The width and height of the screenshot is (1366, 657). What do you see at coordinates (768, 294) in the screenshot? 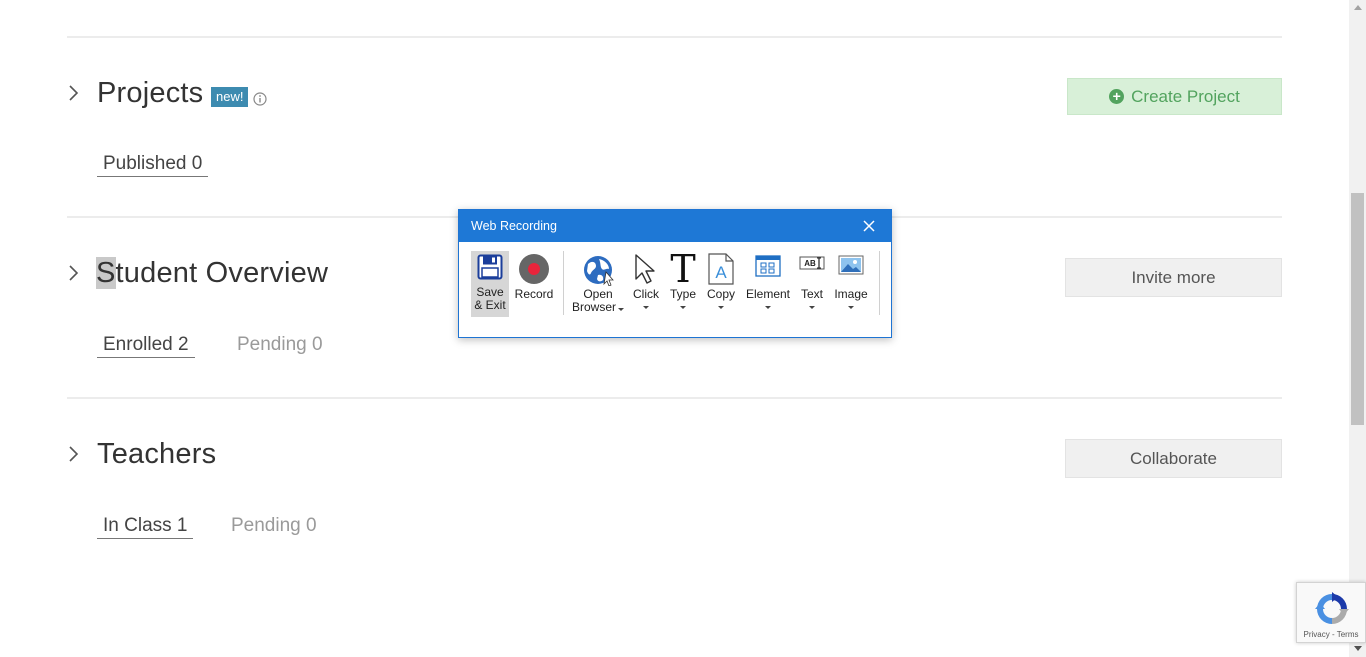
I see `element-label: Element` at bounding box center [768, 294].